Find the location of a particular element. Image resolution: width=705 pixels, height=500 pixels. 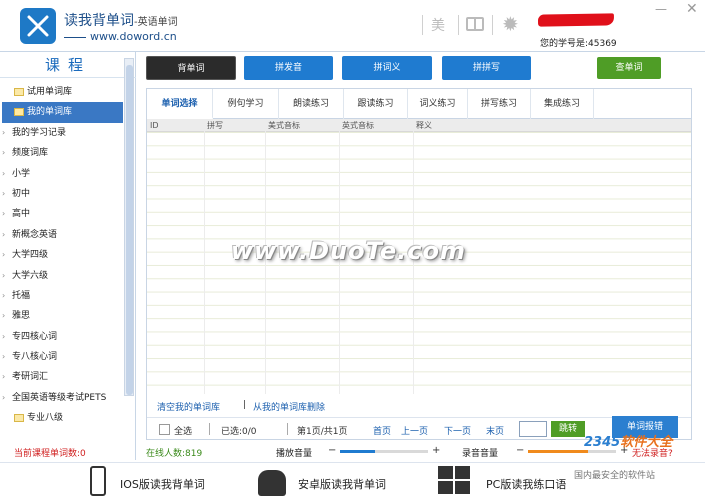

play-volume-decrease: − is located at coordinates (332, 450).